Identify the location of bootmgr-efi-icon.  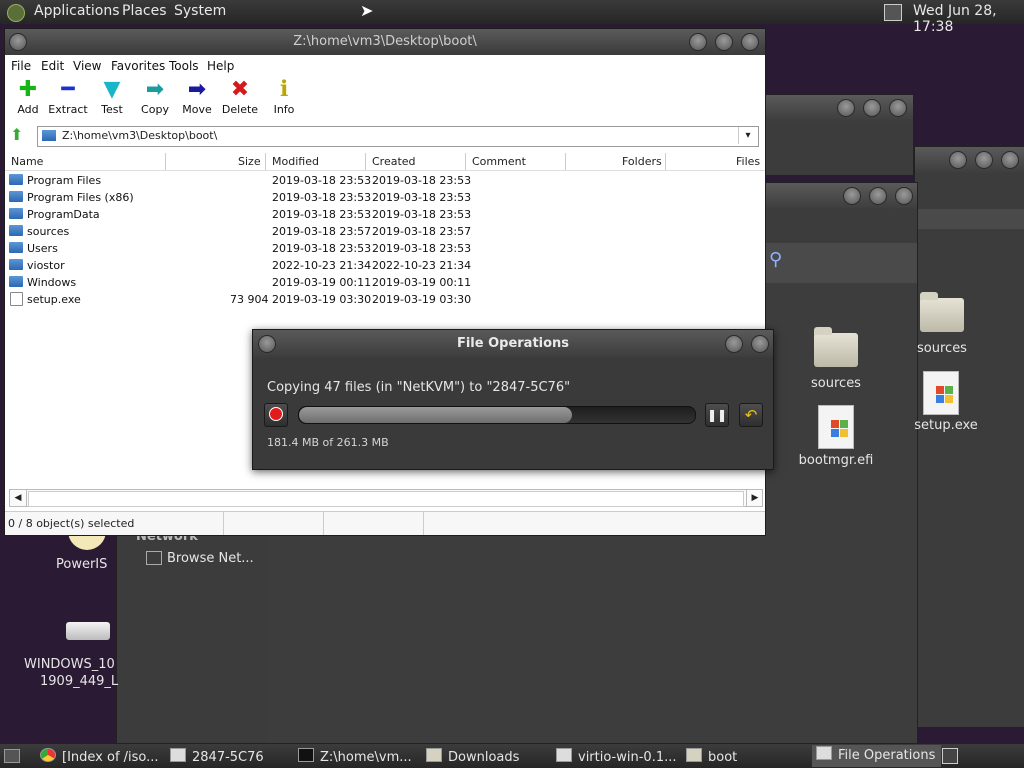
(836, 427).